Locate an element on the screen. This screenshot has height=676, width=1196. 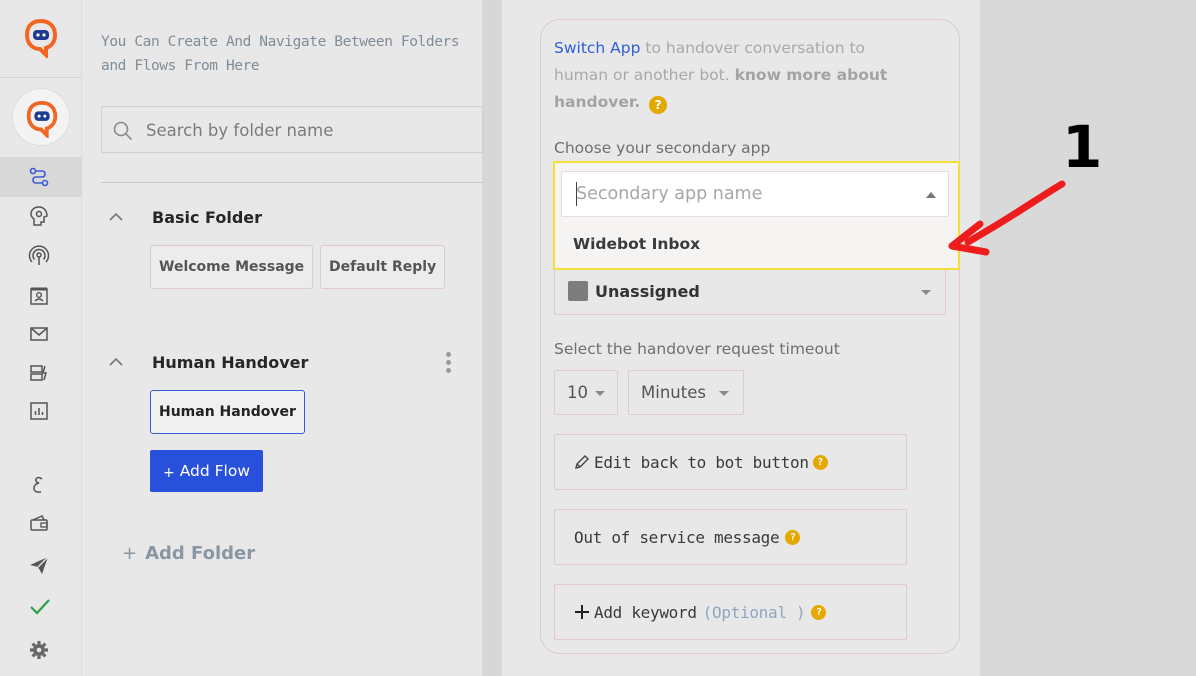
add-flow-button: + Add Flow is located at coordinates (206, 471).